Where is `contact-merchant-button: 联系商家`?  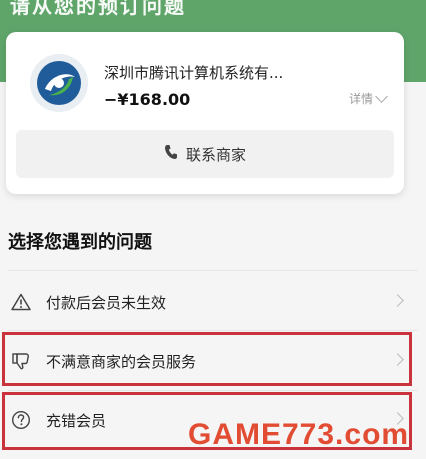
contact-merchant-button: 联系商家 is located at coordinates (205, 154).